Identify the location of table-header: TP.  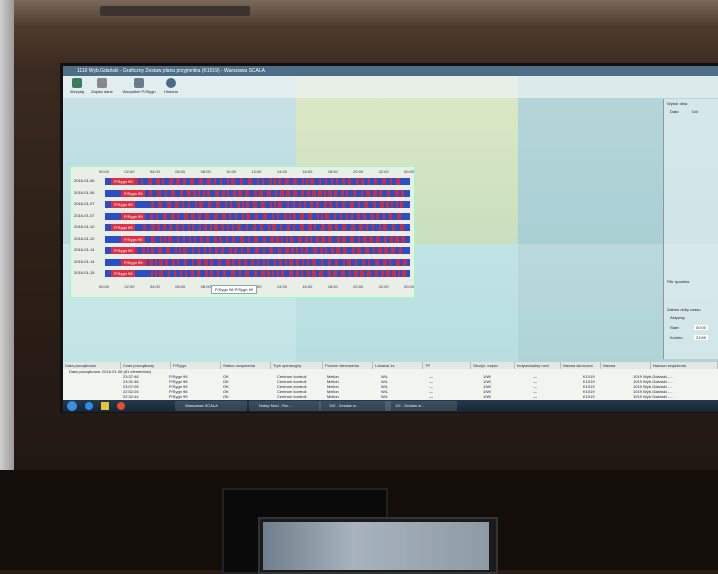
(447, 365).